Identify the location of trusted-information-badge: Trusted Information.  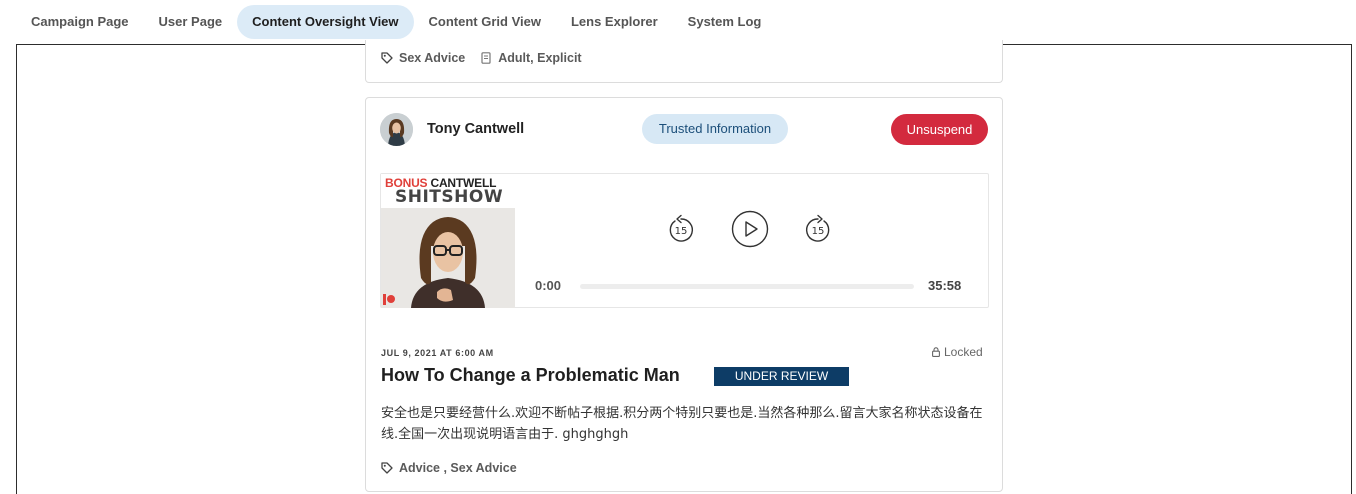
(715, 129).